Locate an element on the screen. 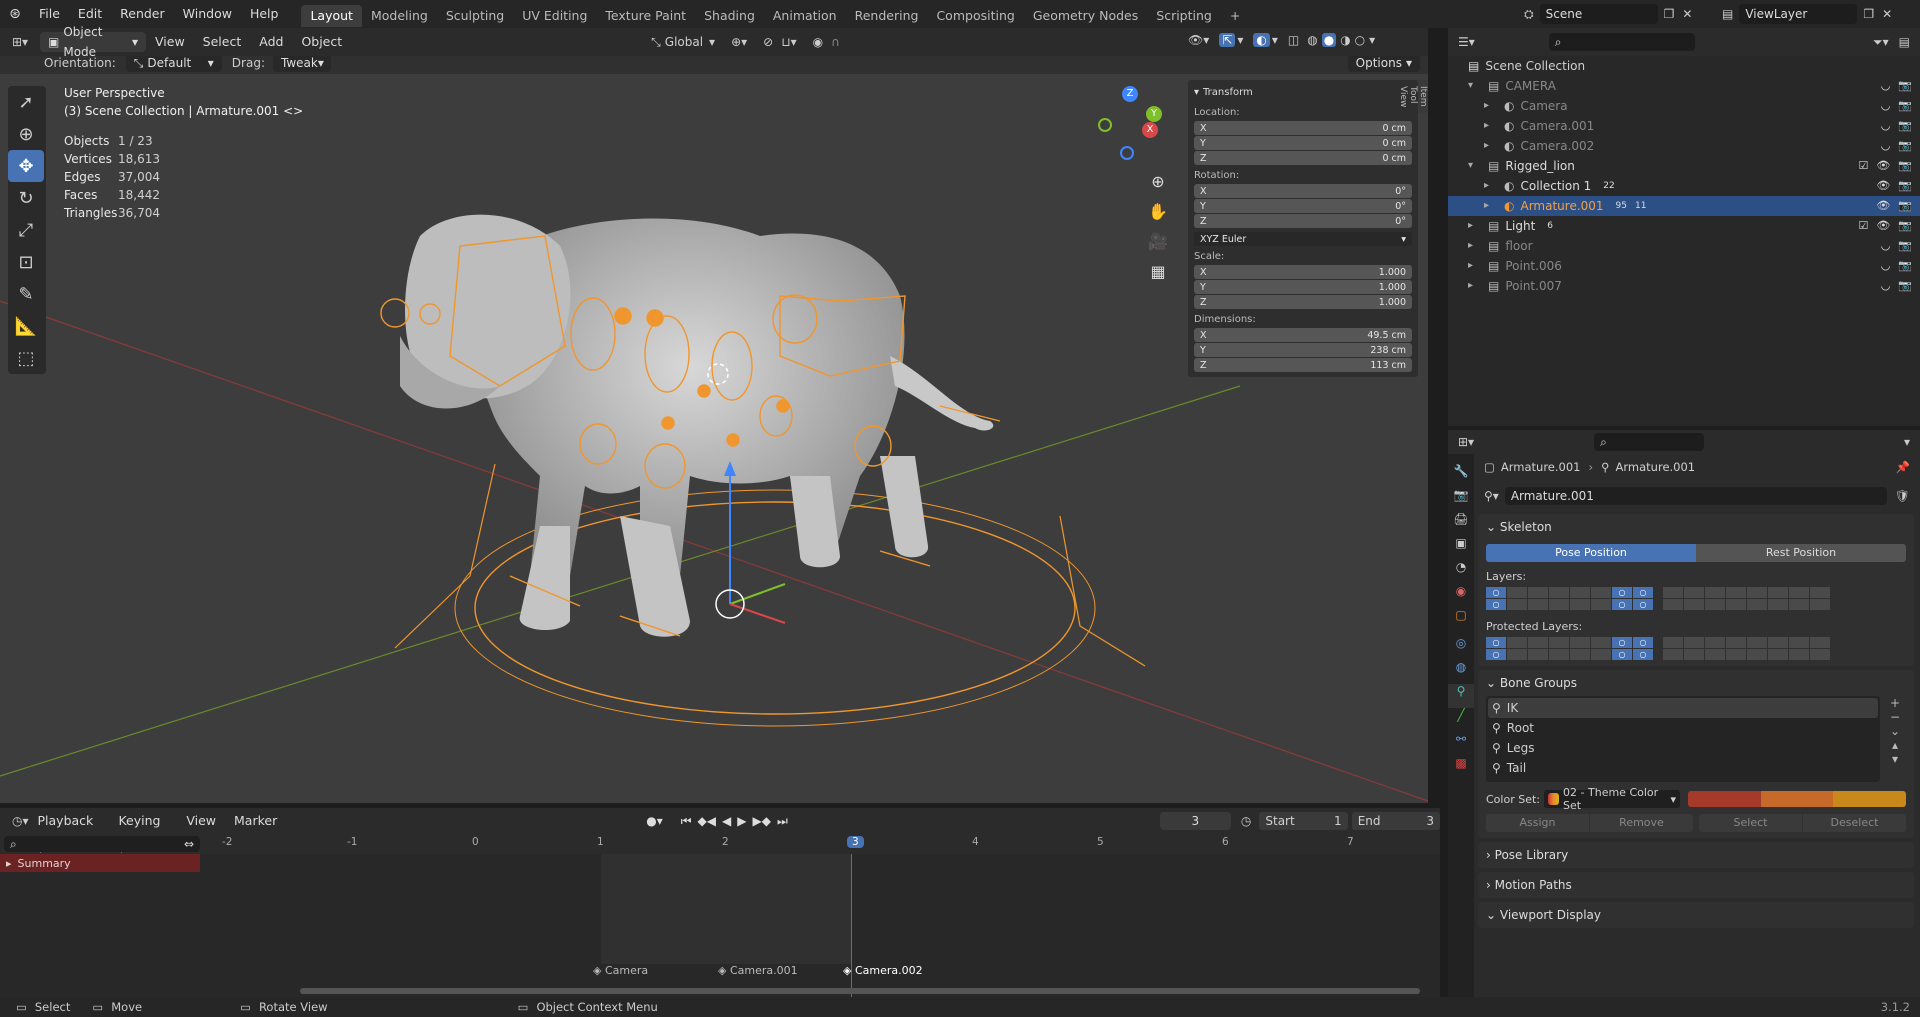  drag-dropdown: Tweak ▾ is located at coordinates (301, 64).